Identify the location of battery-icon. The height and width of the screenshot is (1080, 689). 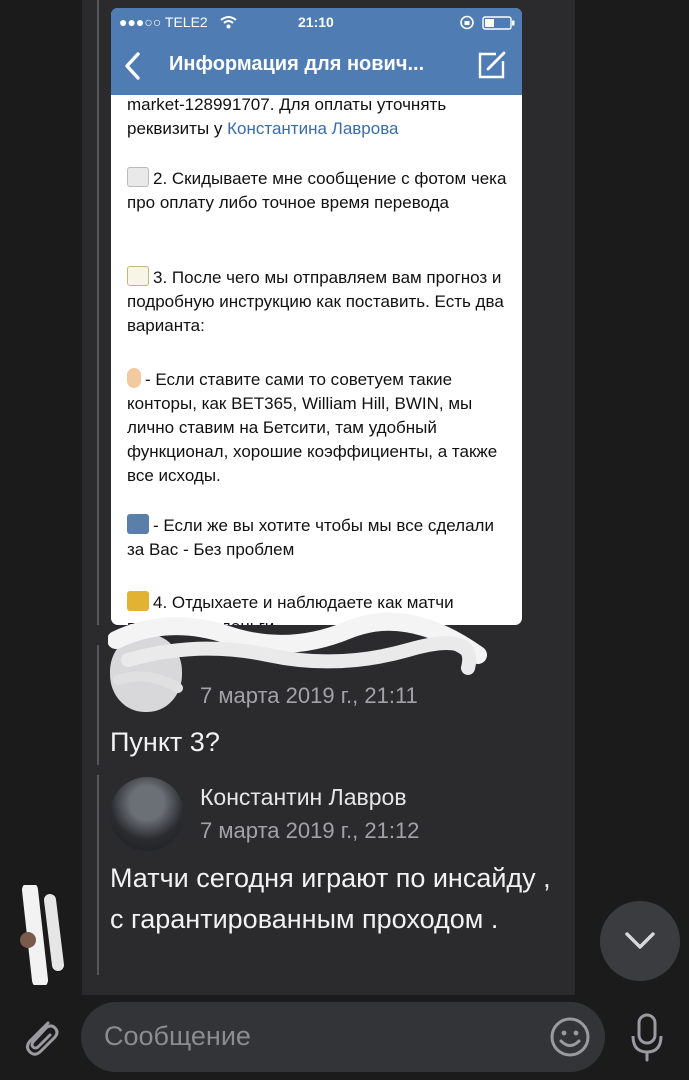
(498, 23).